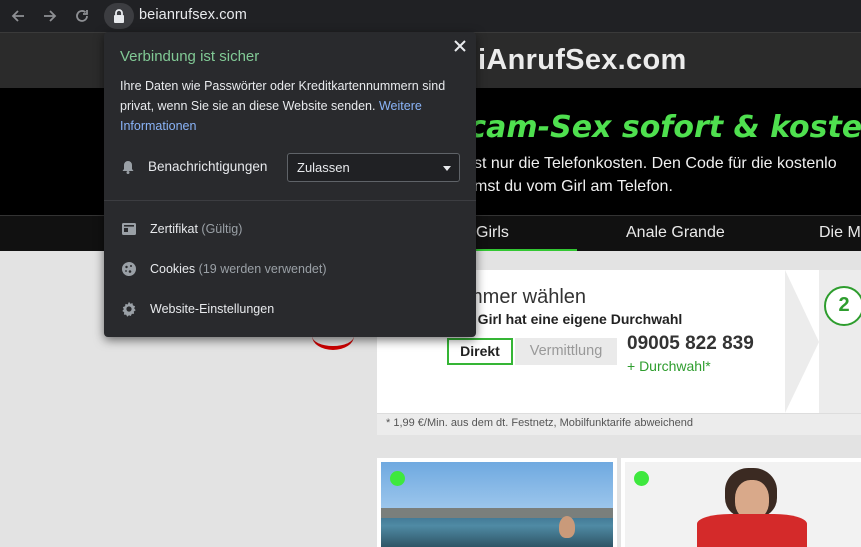  I want to click on nav-item-anale-grande: Anale Grande, so click(675, 233).